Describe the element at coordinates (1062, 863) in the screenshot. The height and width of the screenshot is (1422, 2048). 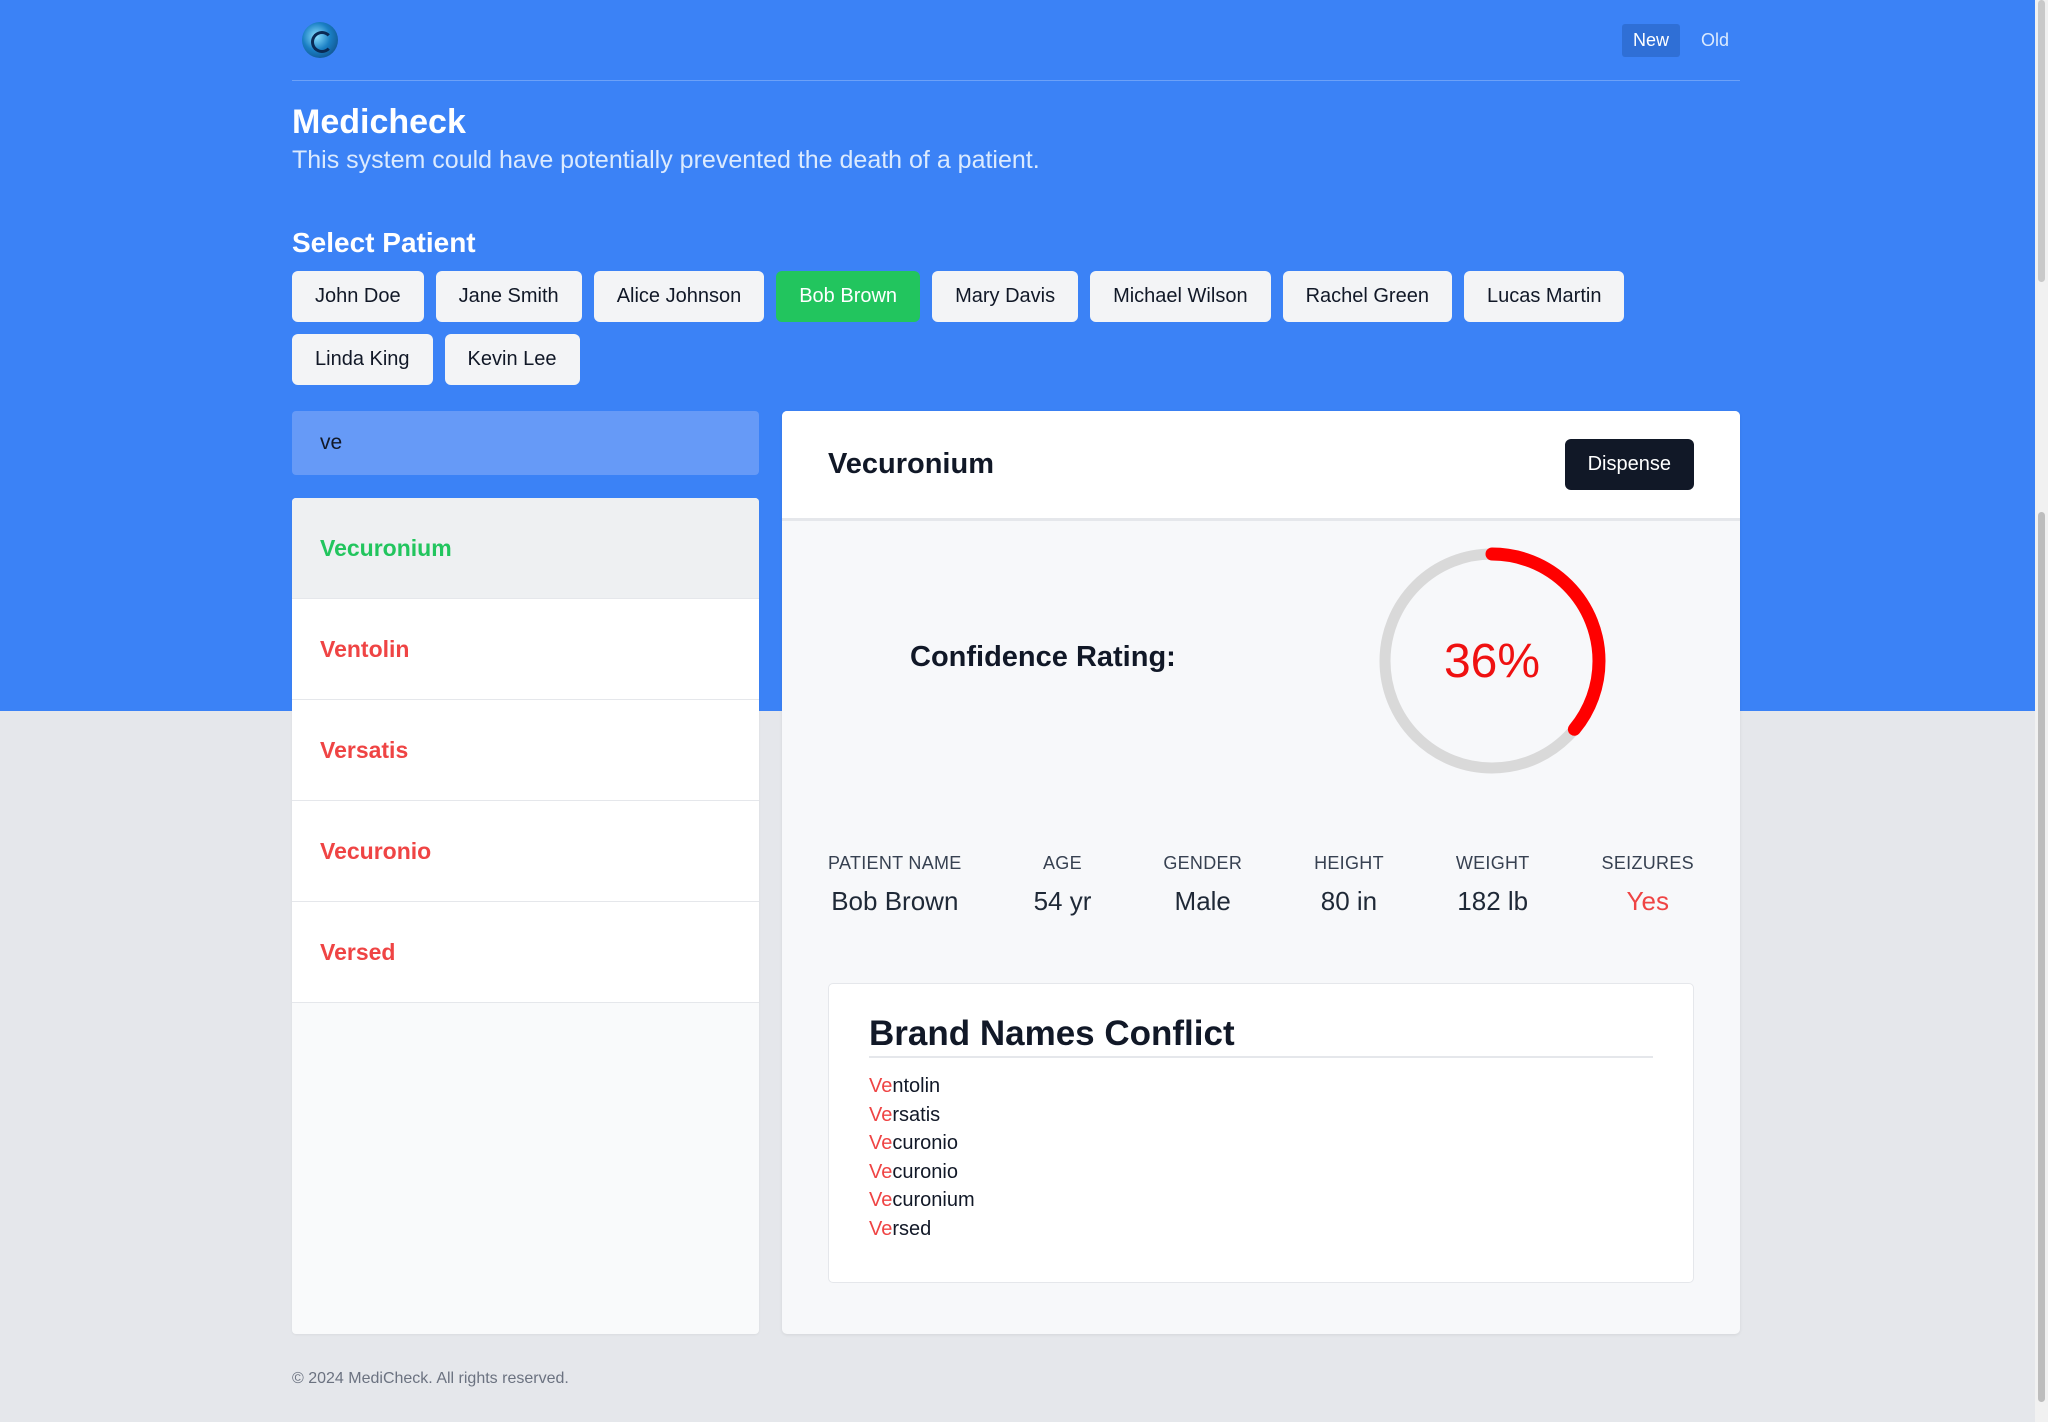
I see `stat-label: AGE` at that location.